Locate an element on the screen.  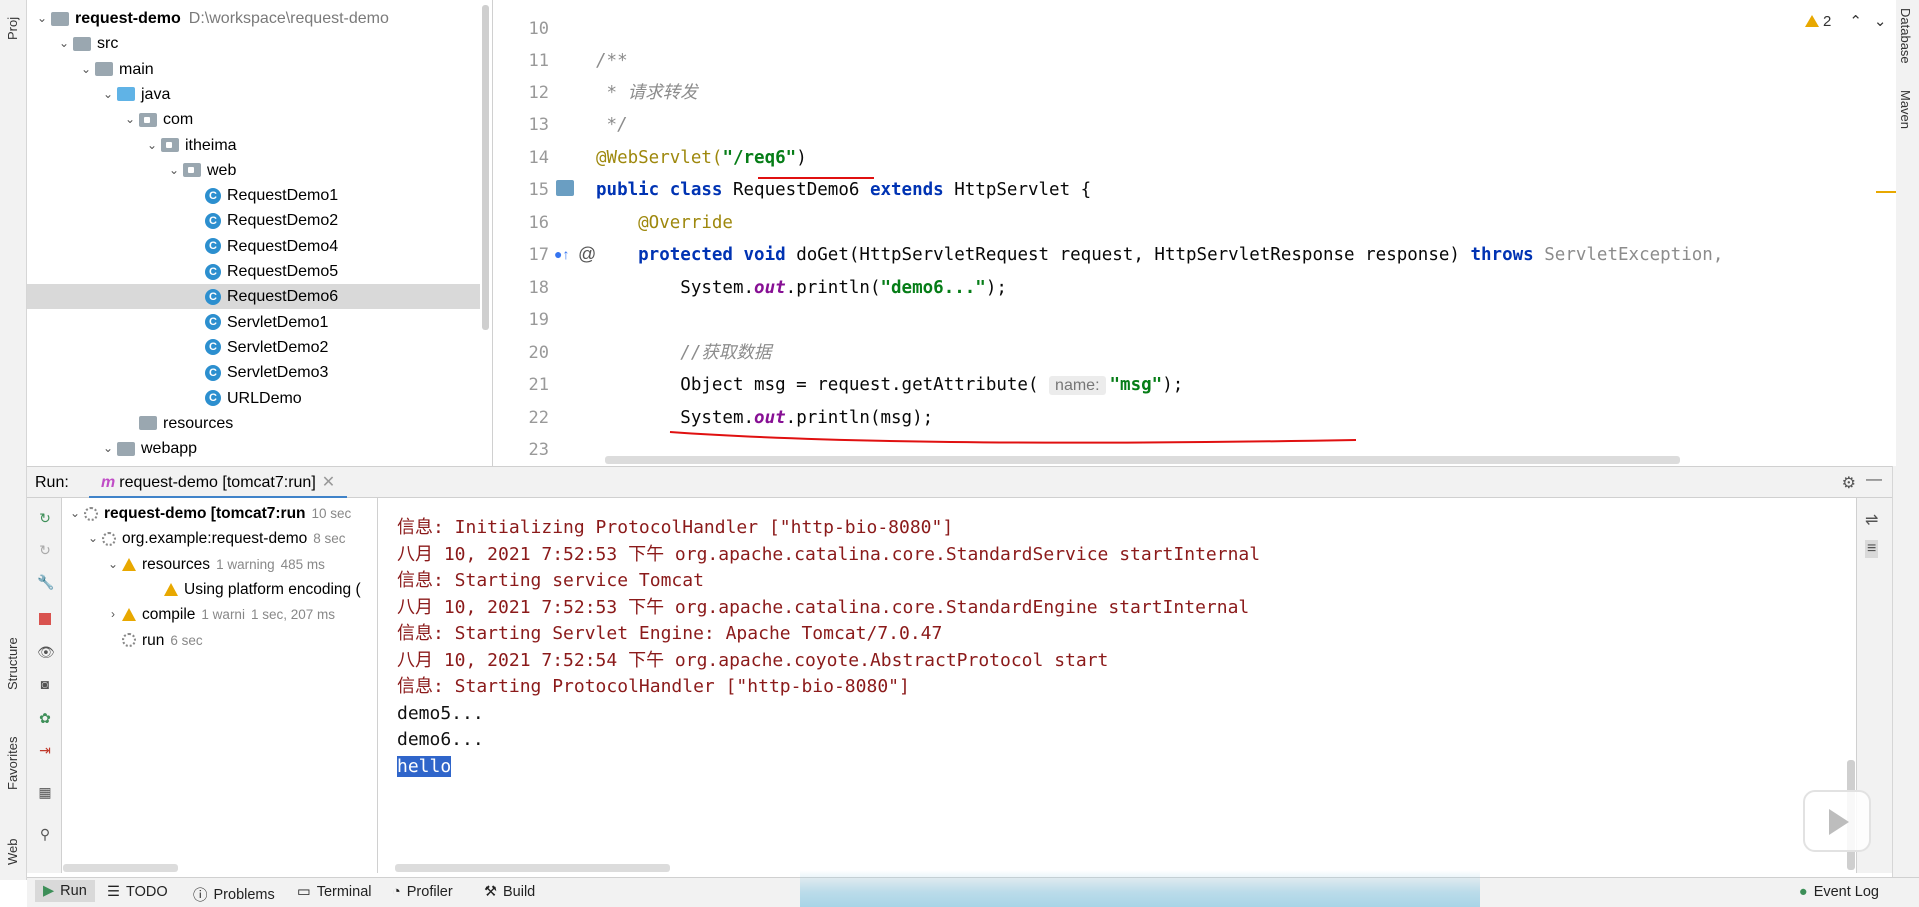
profiler-tool-button: ◔ Profiler is located at coordinates (422, 892).